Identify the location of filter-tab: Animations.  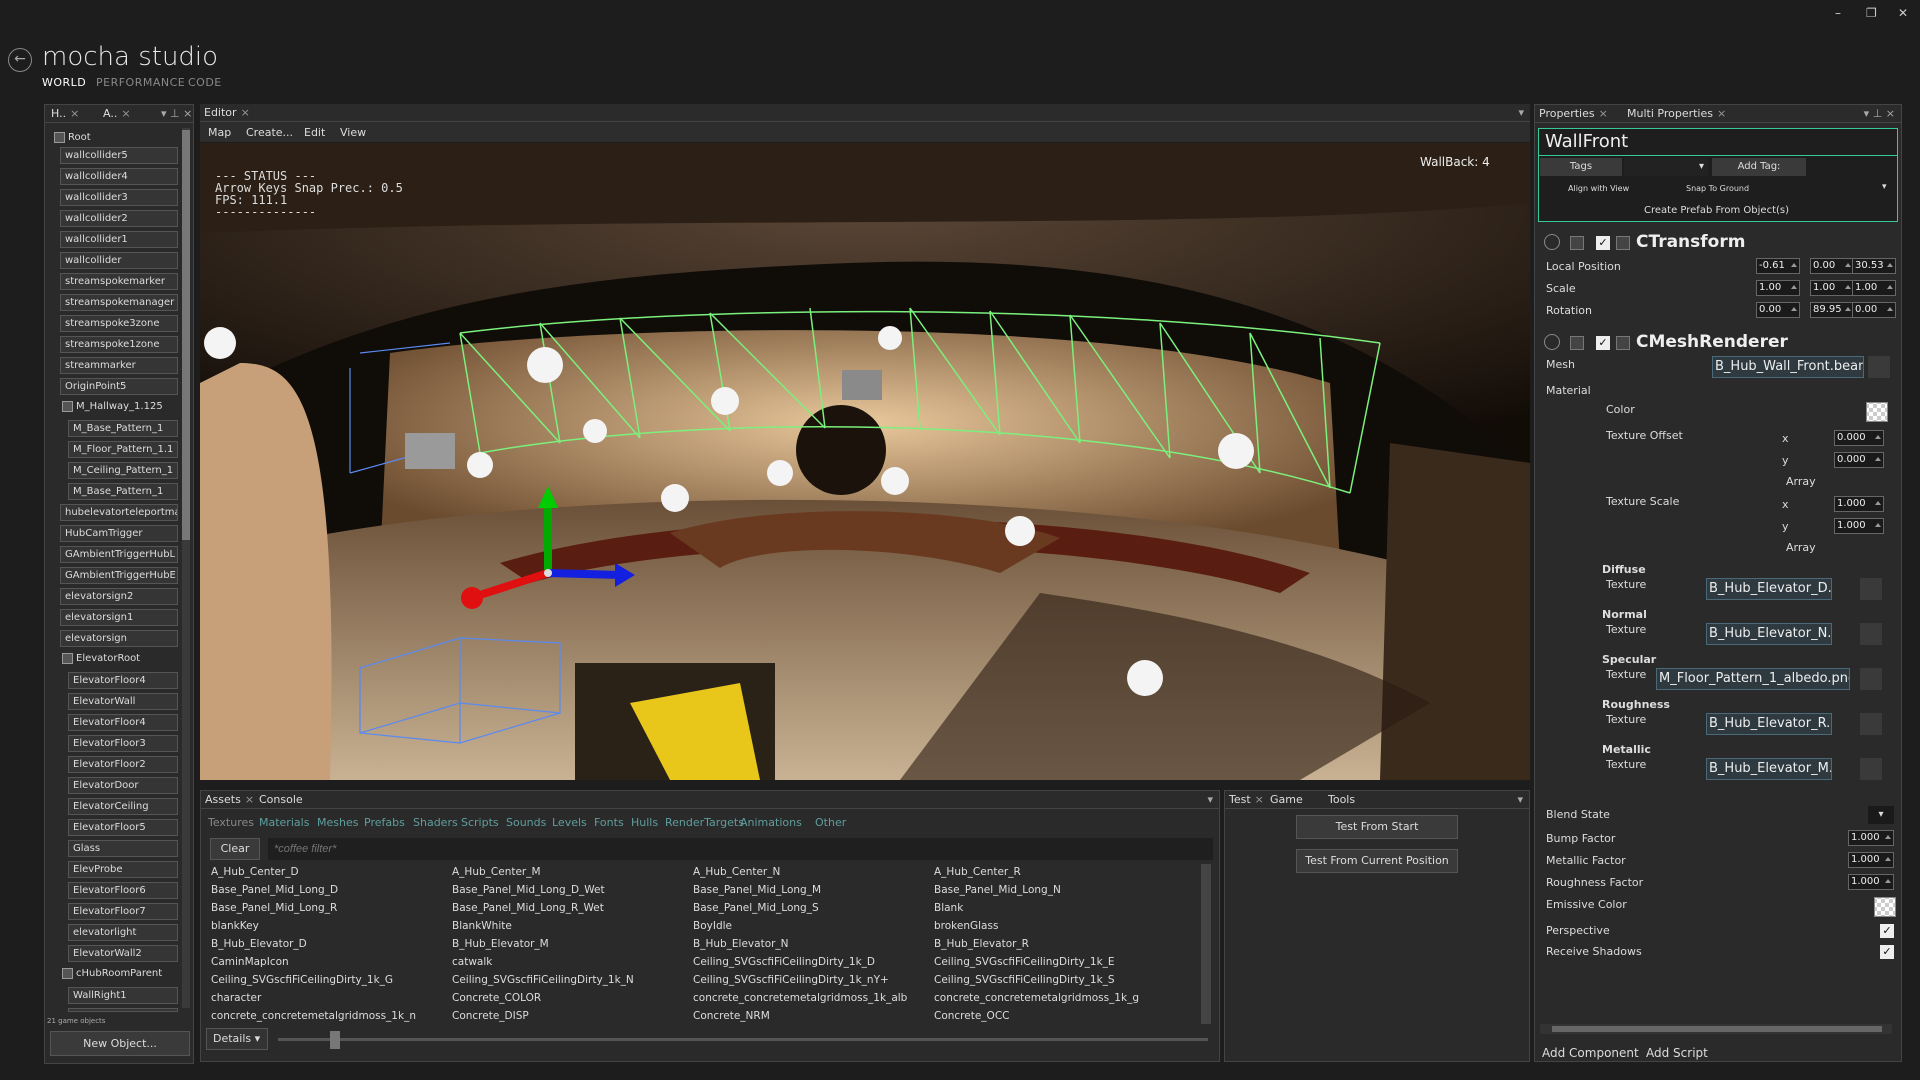
(771, 822).